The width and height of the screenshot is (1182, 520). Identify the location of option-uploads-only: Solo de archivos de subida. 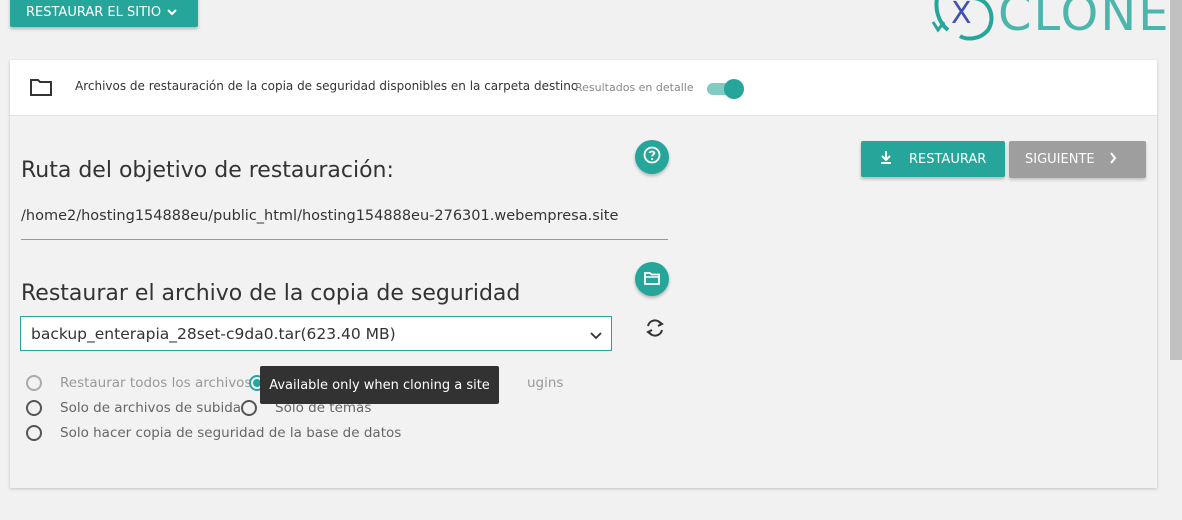
(133, 408).